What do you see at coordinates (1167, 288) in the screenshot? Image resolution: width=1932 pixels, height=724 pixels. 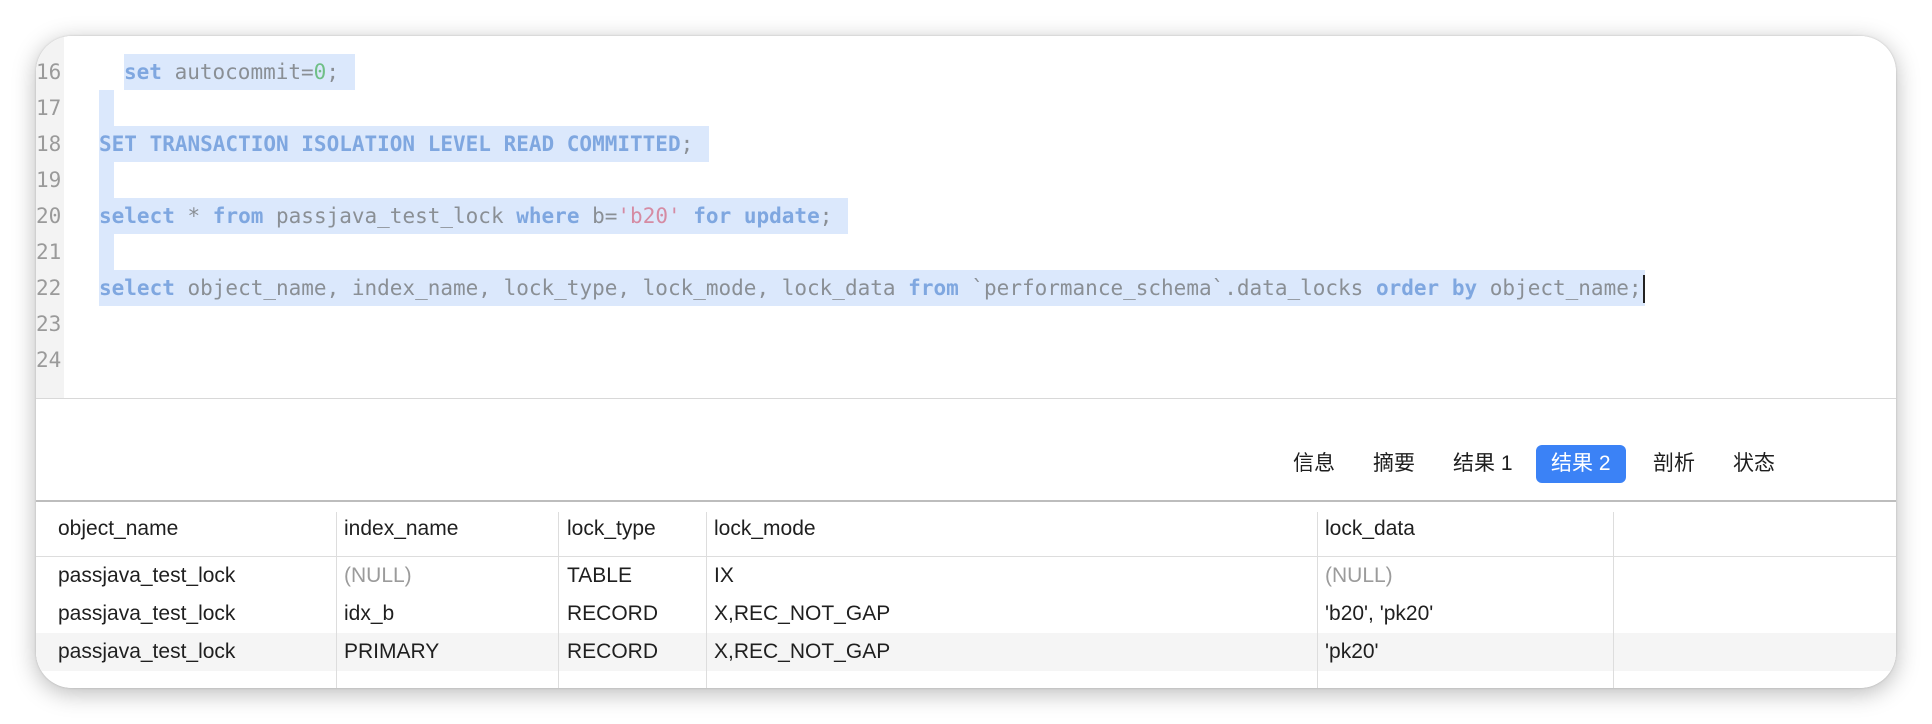 I see `code-text: `performance_schema`.data_locks` at bounding box center [1167, 288].